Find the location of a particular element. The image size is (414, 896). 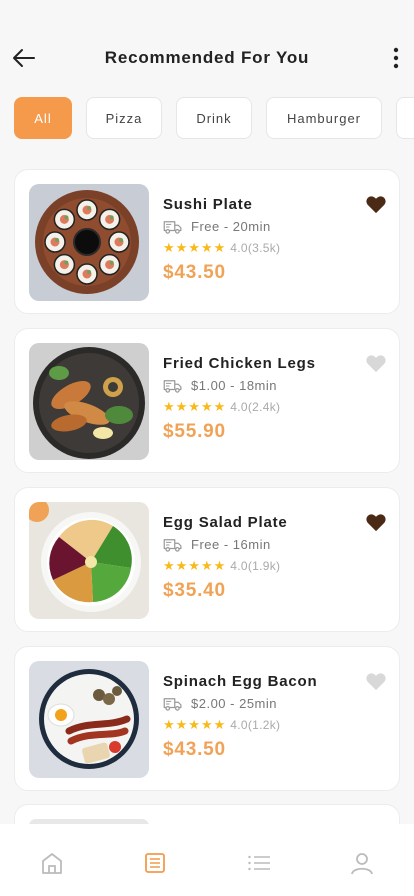

rating-text: 4.0(1.9k) is located at coordinates (255, 566).